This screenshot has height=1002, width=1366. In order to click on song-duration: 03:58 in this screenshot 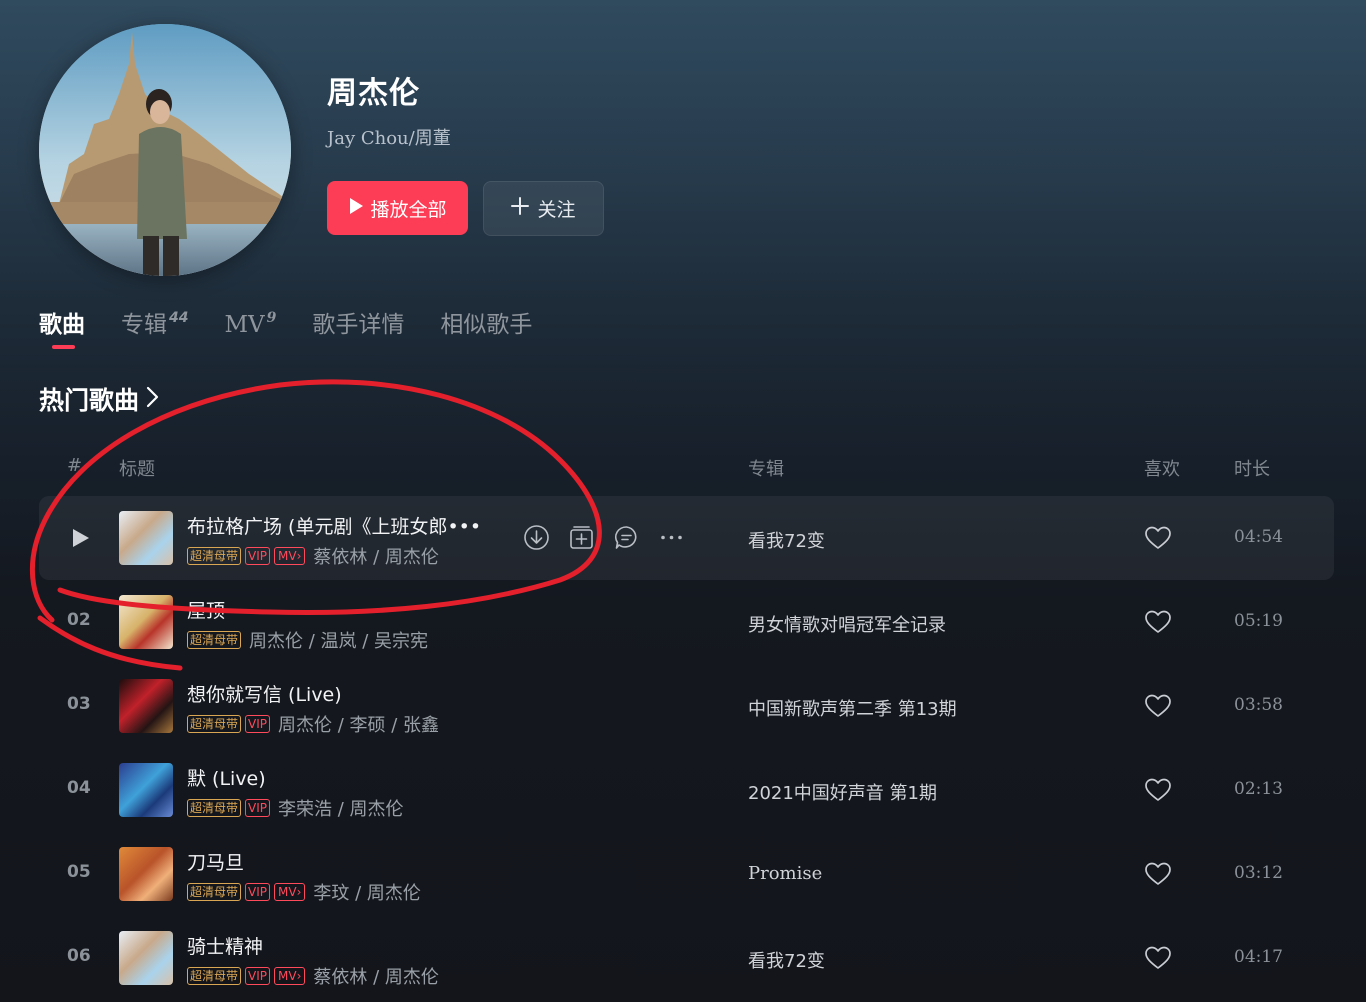, I will do `click(1258, 705)`.